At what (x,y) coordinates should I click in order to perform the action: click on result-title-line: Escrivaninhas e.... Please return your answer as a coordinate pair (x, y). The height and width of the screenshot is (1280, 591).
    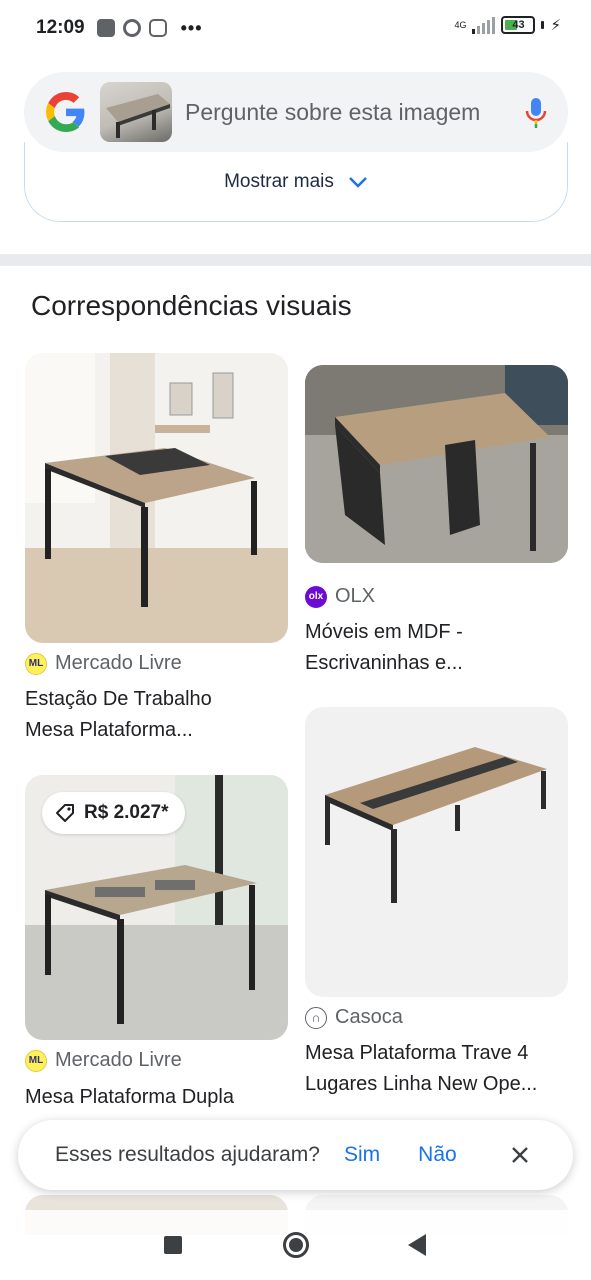
    Looking at the image, I should click on (384, 663).